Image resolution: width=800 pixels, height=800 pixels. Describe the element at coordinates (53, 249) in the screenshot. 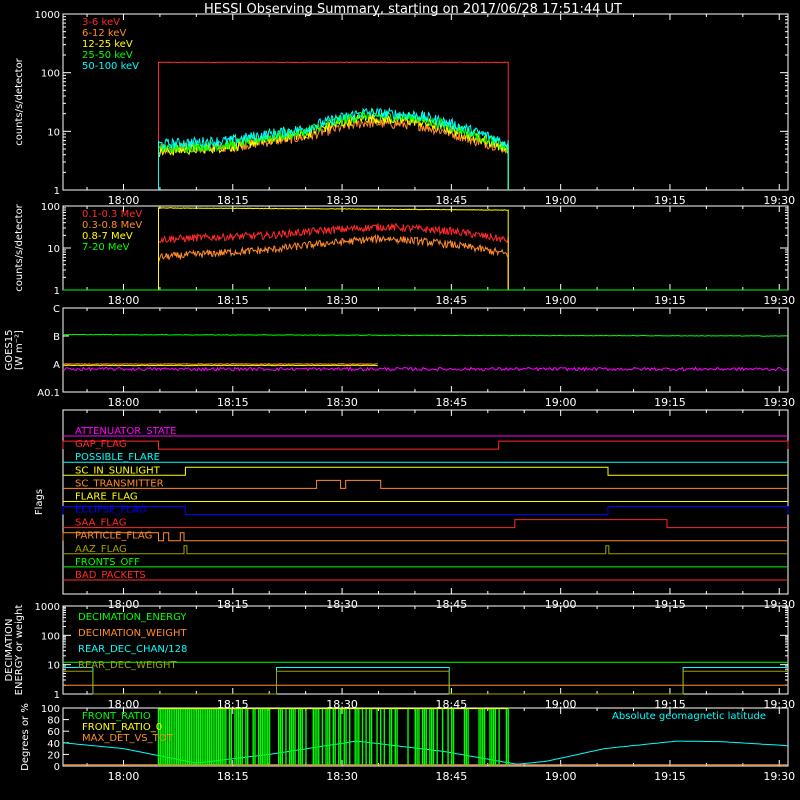

I see `high-energy-ytick-label: 10` at that location.